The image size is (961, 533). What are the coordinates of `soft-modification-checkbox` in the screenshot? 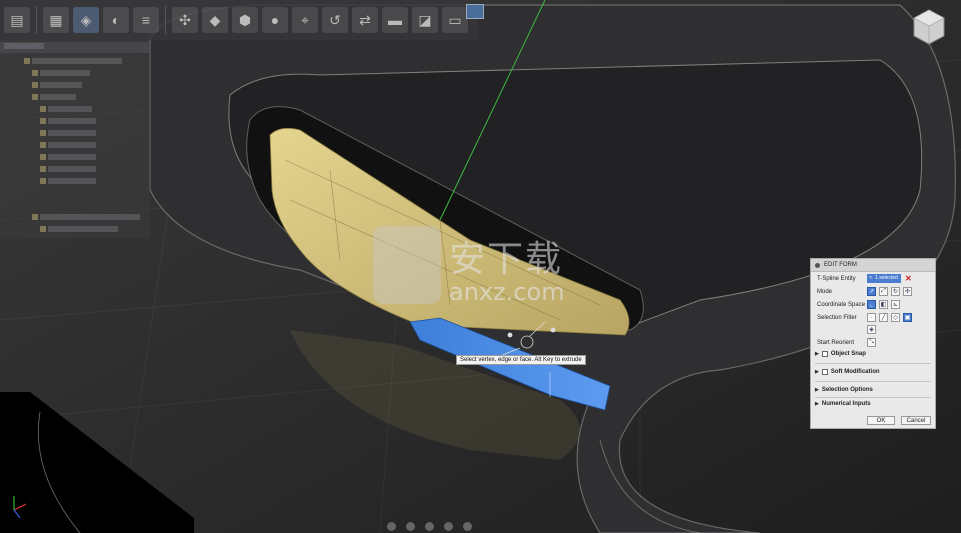 It's located at (824, 372).